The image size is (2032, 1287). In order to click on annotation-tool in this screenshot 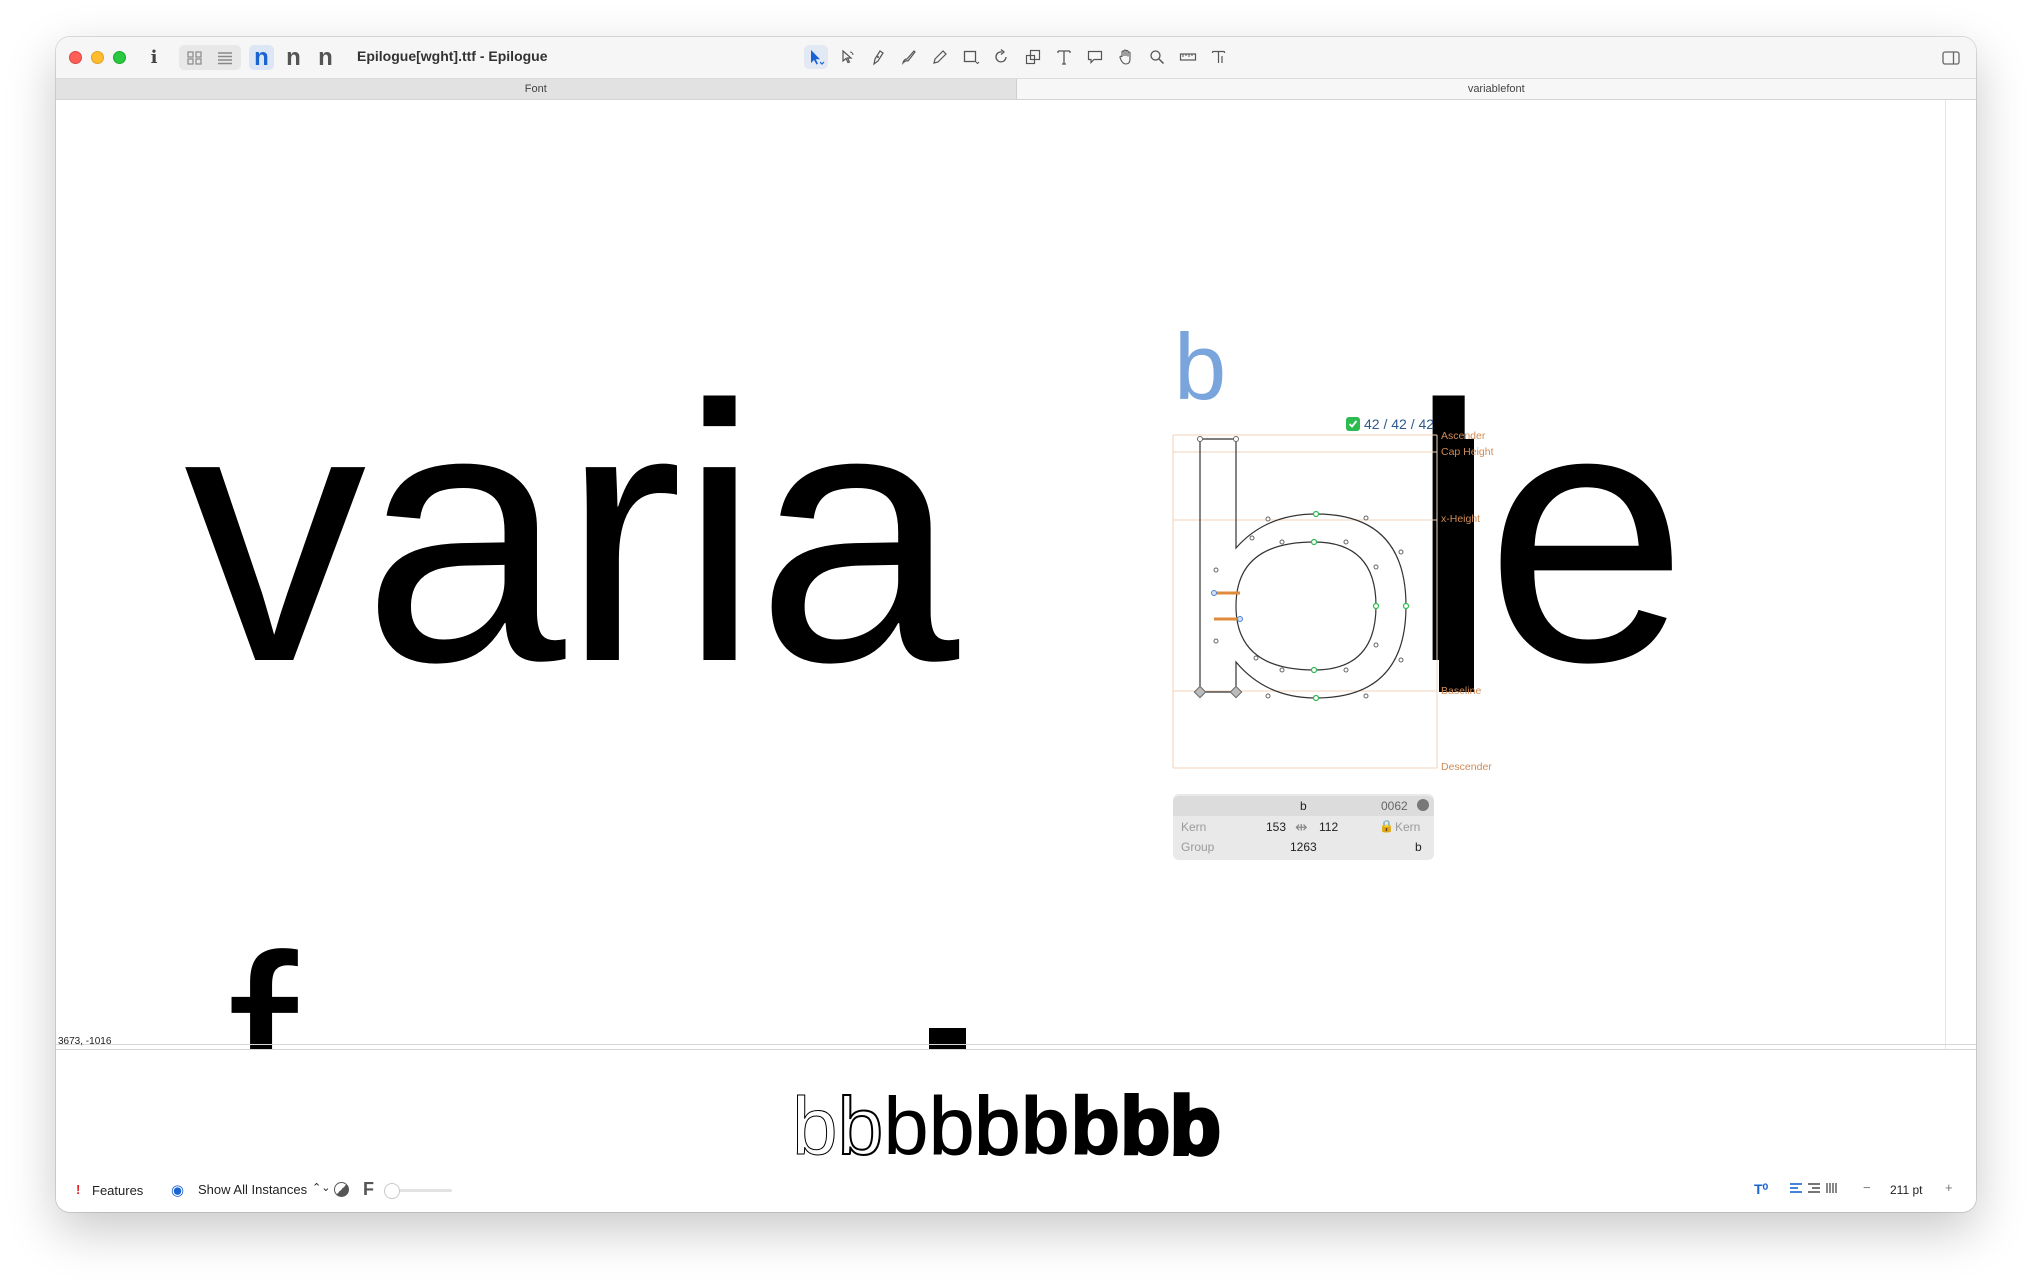, I will do `click(1095, 57)`.